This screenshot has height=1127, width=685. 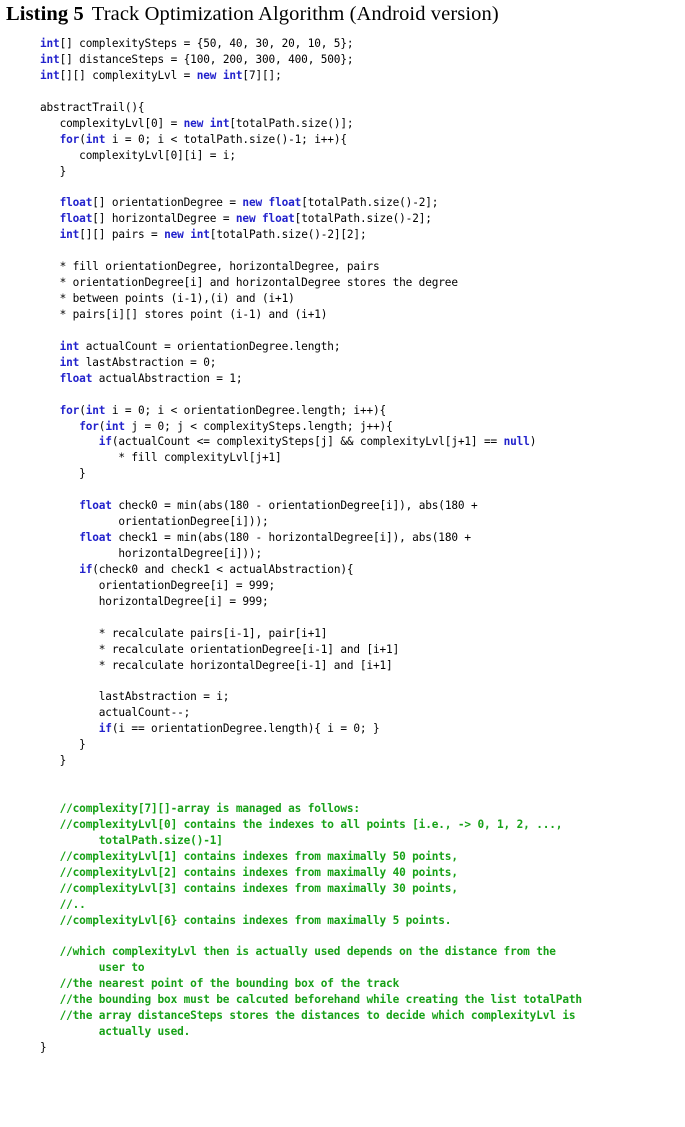 What do you see at coordinates (342, 968) in the screenshot?
I see `code-line: user to` at bounding box center [342, 968].